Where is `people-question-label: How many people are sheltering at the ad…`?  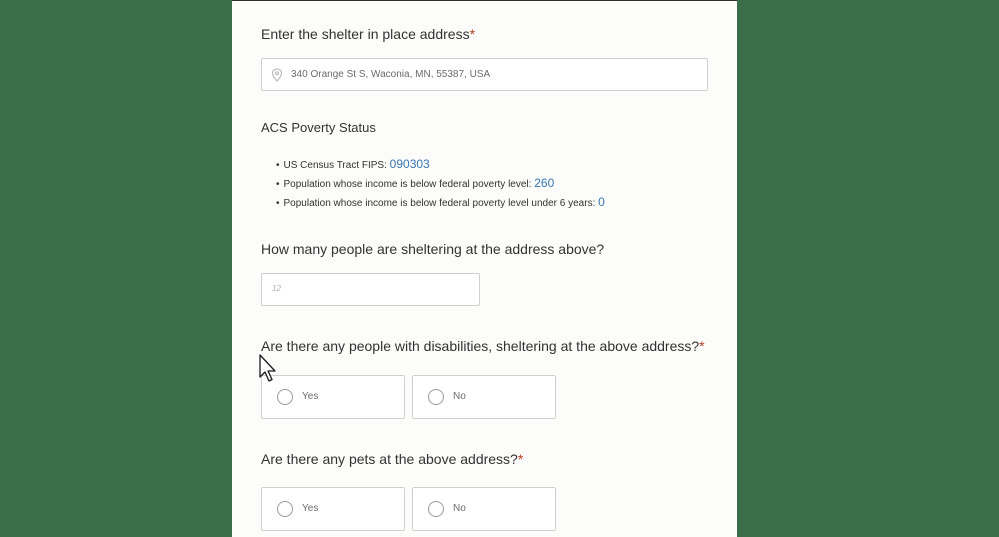 people-question-label: How many people are sheltering at the ad… is located at coordinates (433, 249).